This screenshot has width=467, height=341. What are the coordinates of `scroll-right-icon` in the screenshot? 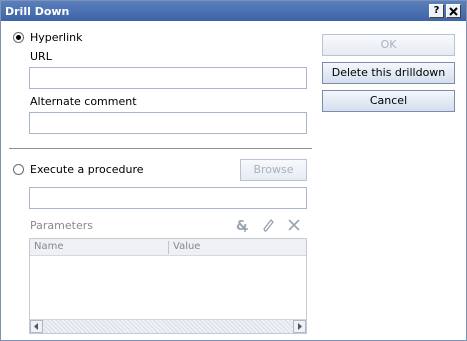 It's located at (300, 326).